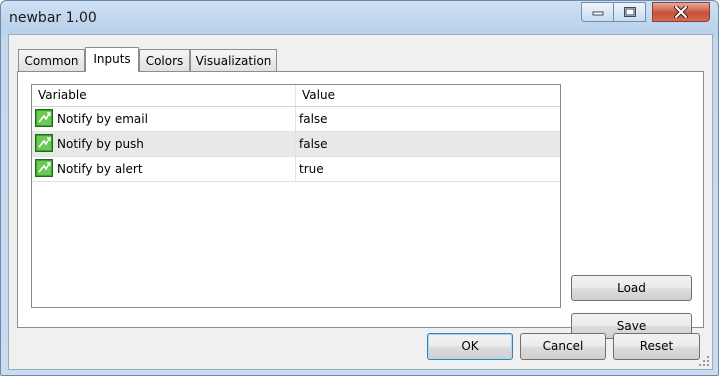 The height and width of the screenshot is (376, 719). I want to click on tab-colors-label: Colors, so click(164, 61).